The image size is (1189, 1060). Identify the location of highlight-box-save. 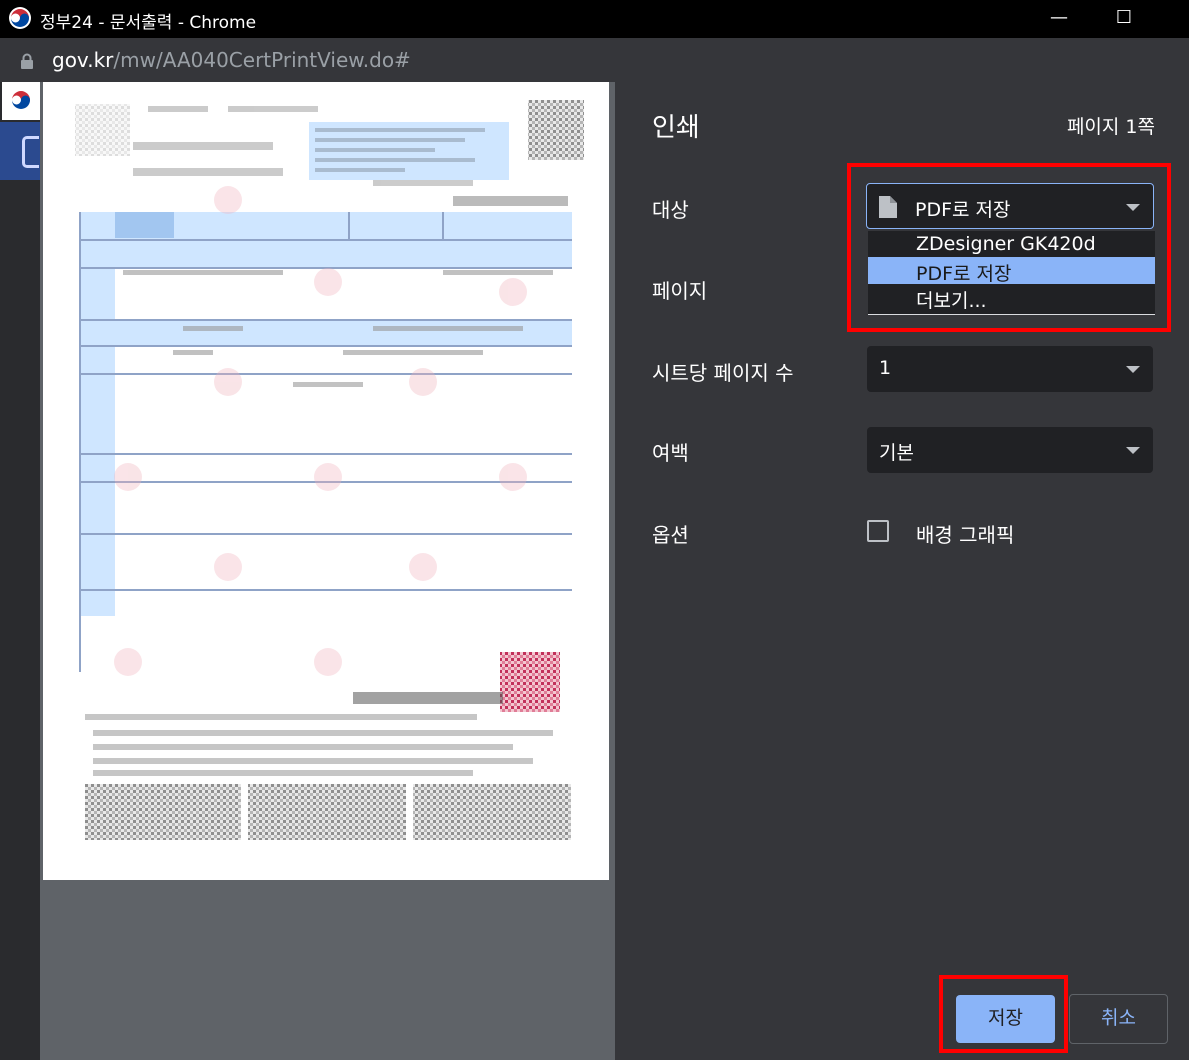
(1003, 1014).